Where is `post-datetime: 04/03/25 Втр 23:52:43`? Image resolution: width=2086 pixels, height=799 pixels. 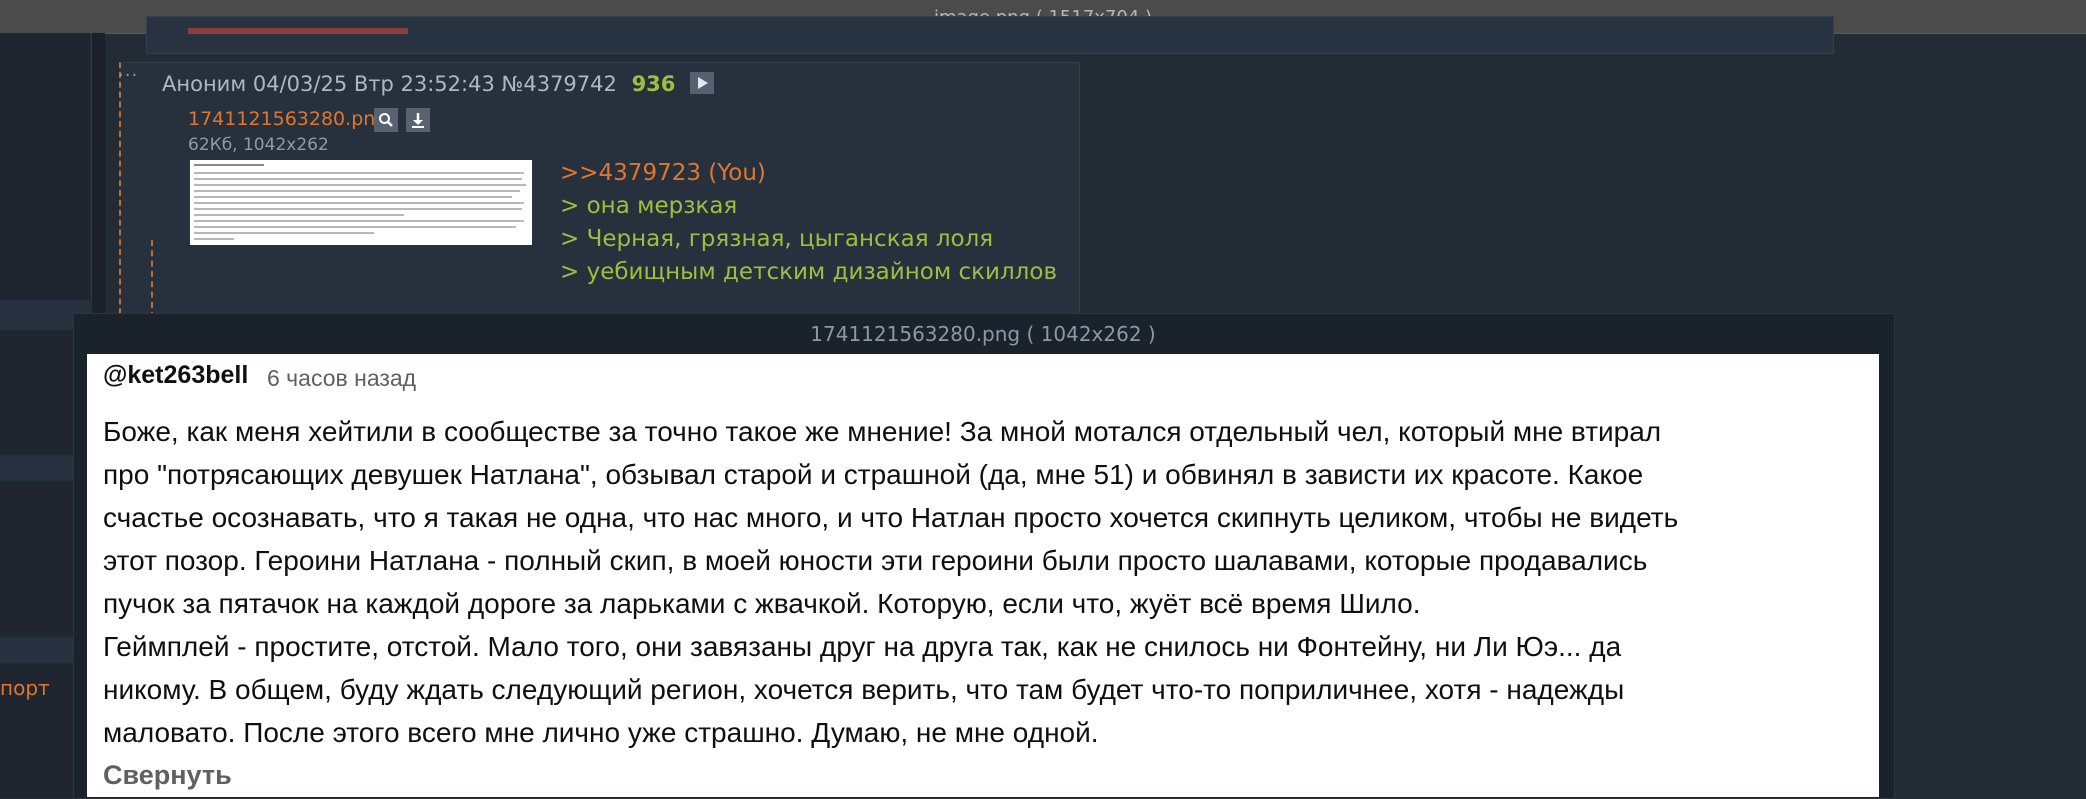 post-datetime: 04/03/25 Втр 23:52:43 is located at coordinates (373, 84).